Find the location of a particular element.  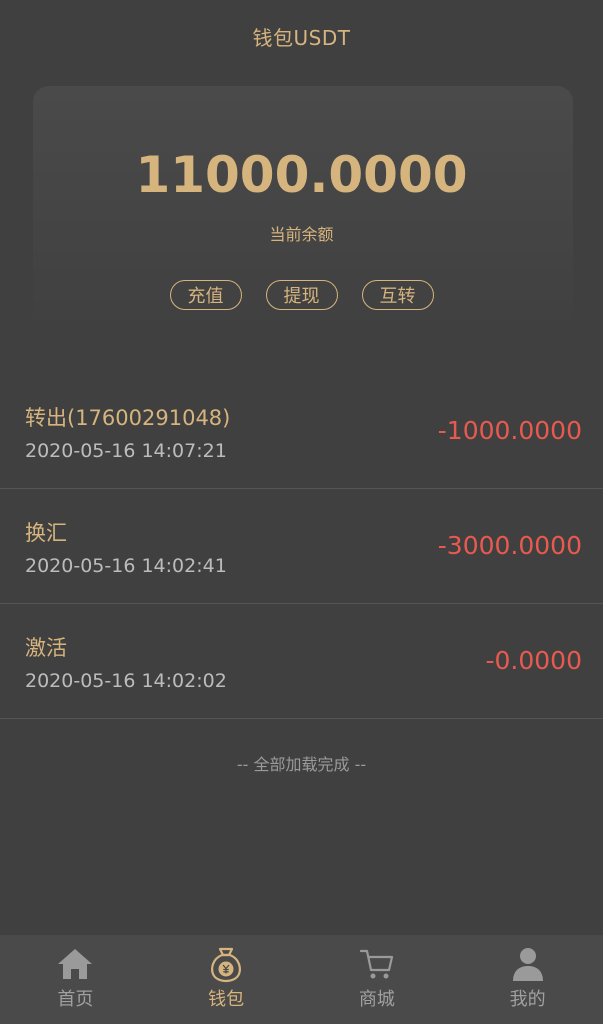

tab-mall: 商城 is located at coordinates (377, 979).